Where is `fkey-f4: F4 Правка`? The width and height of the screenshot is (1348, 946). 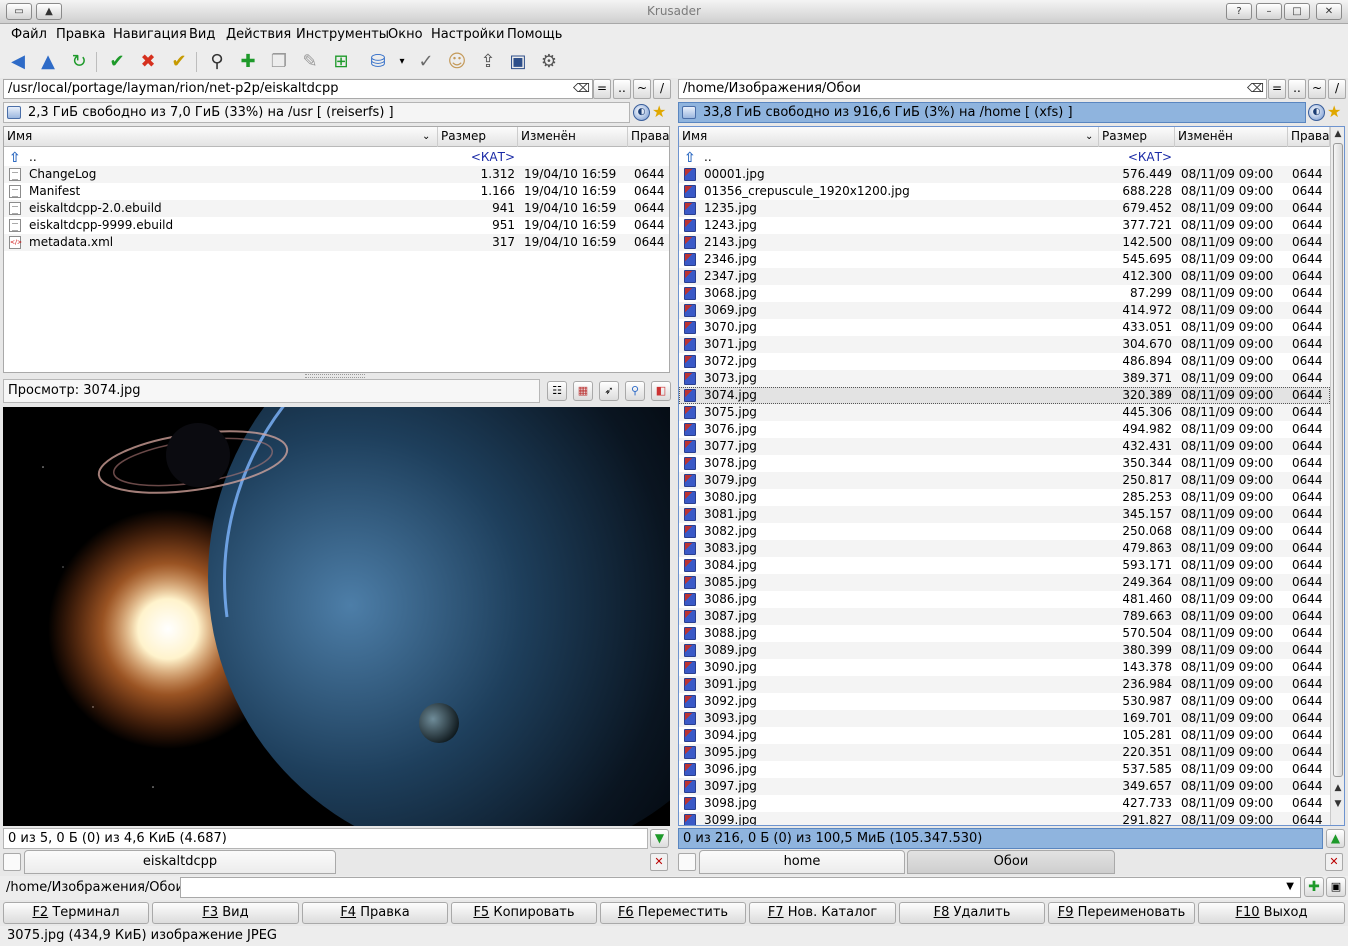 fkey-f4: F4 Правка is located at coordinates (375, 913).